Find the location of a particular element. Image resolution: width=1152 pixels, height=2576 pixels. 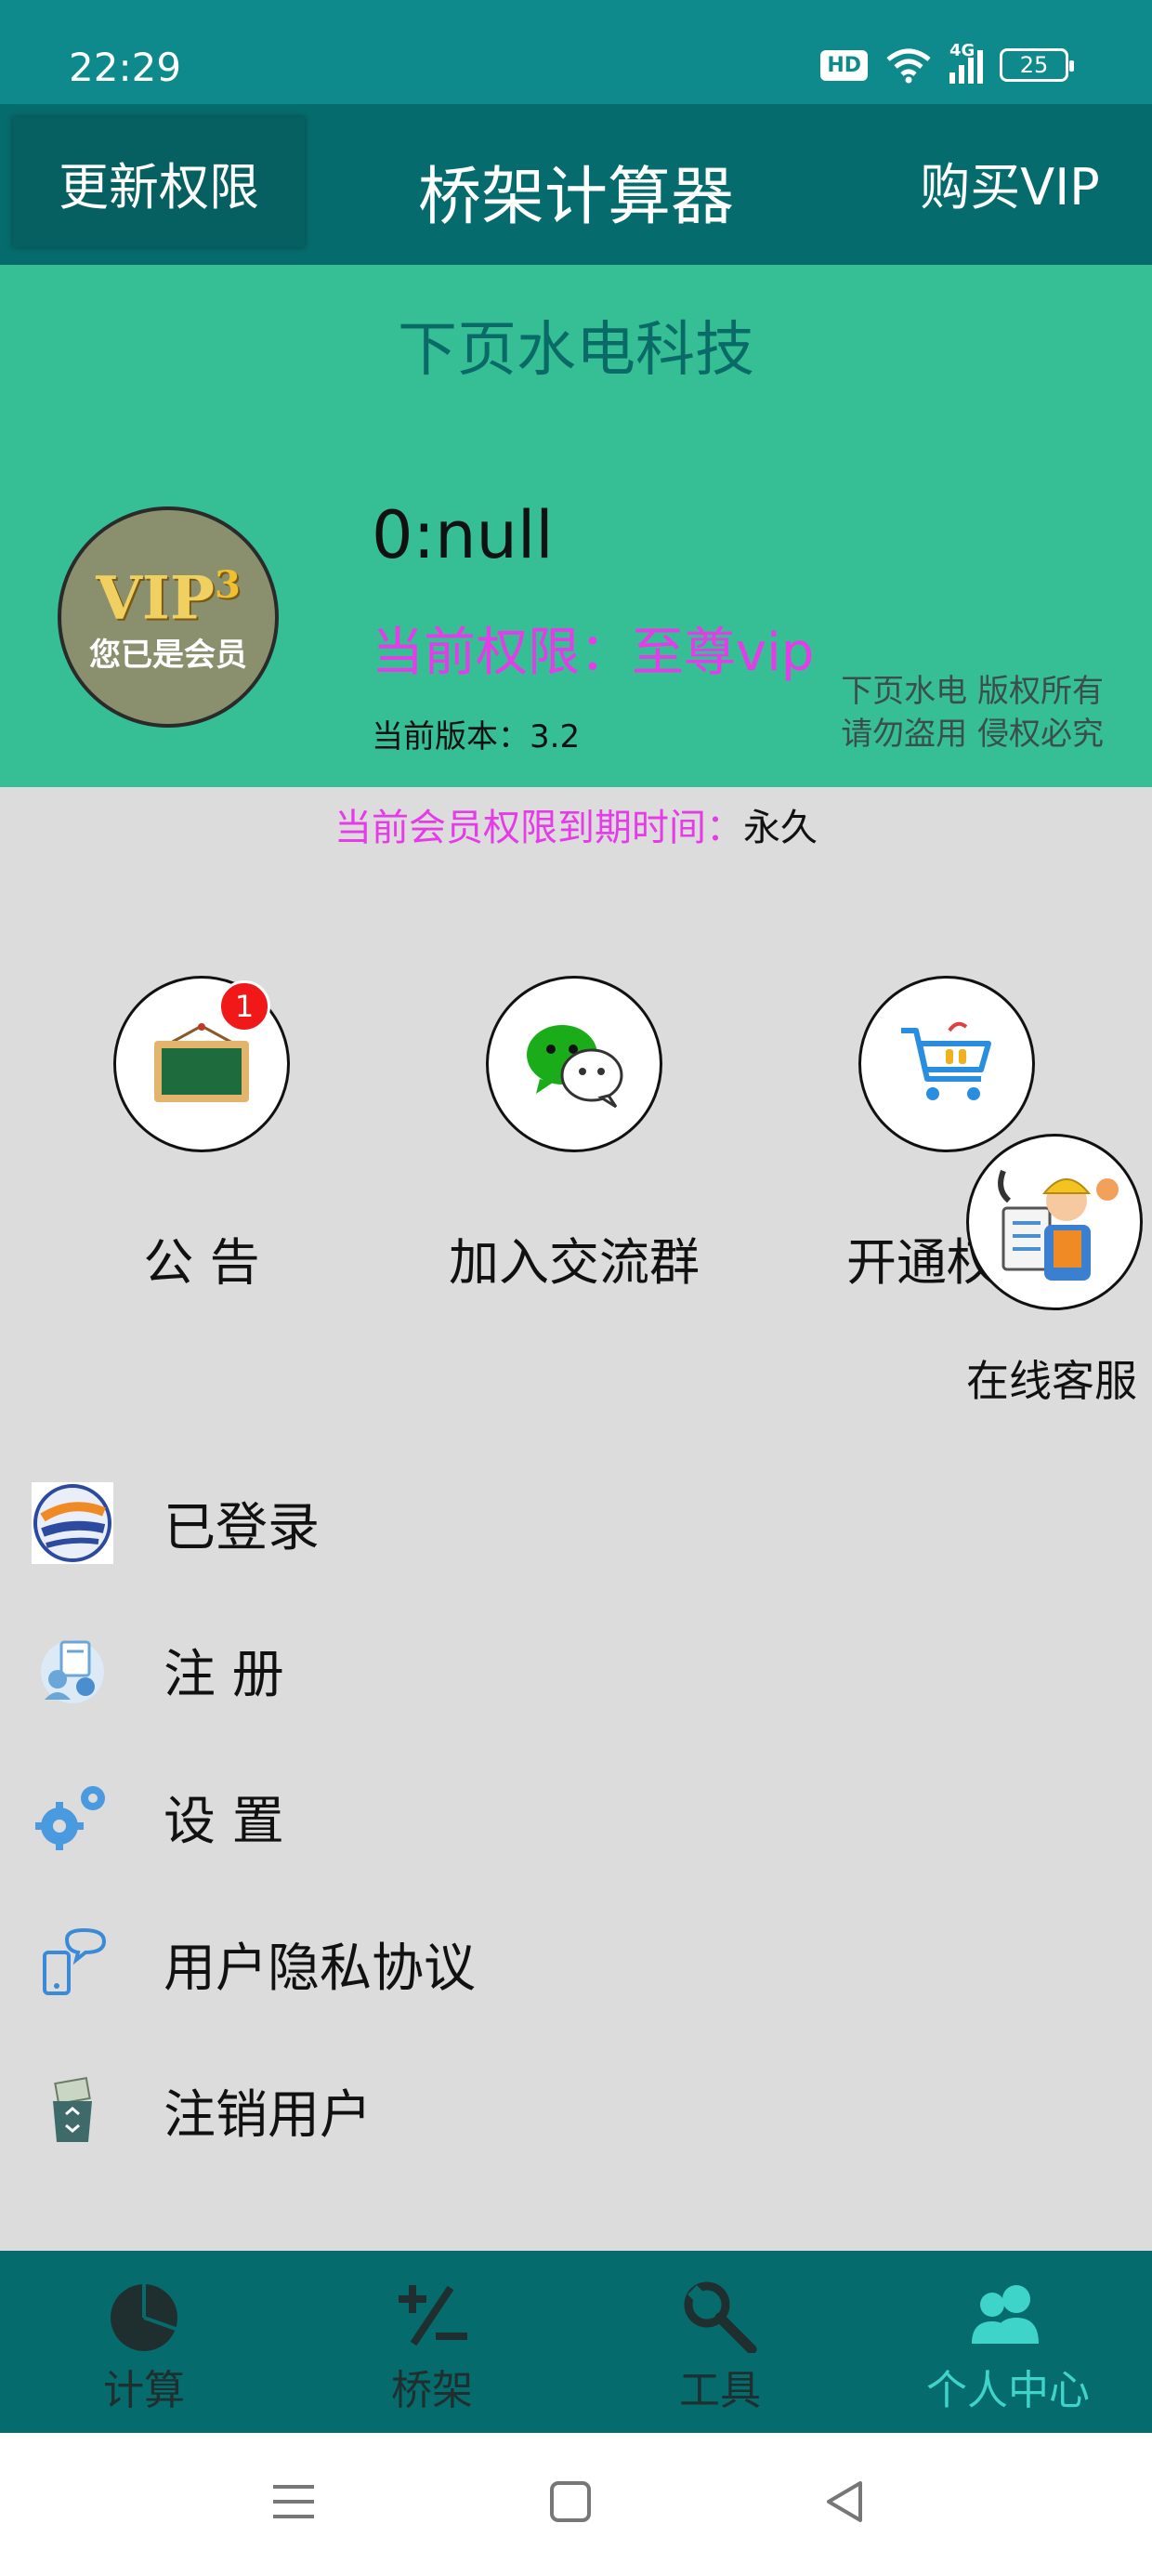

membership-expiry: 当前会员权限到期时间：永久 is located at coordinates (576, 824).